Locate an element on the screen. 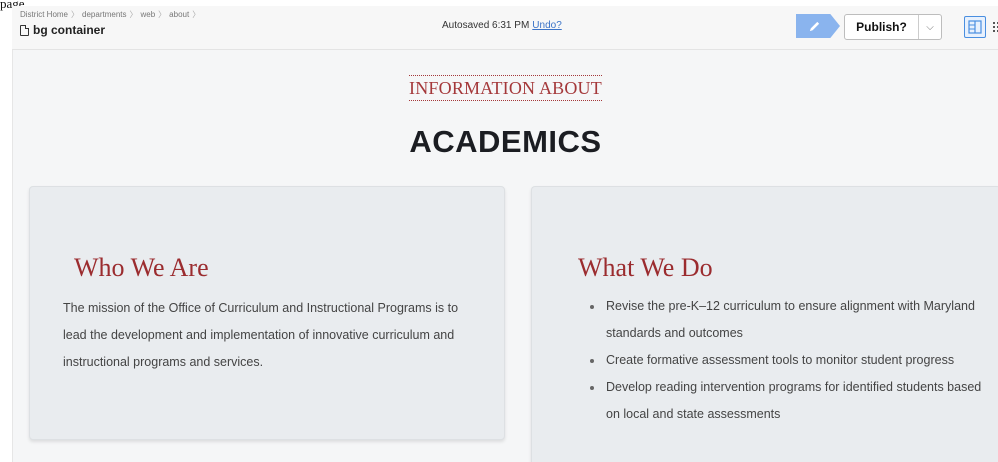  section-eyebrow: INFORMATION ABOUT is located at coordinates (505, 88).